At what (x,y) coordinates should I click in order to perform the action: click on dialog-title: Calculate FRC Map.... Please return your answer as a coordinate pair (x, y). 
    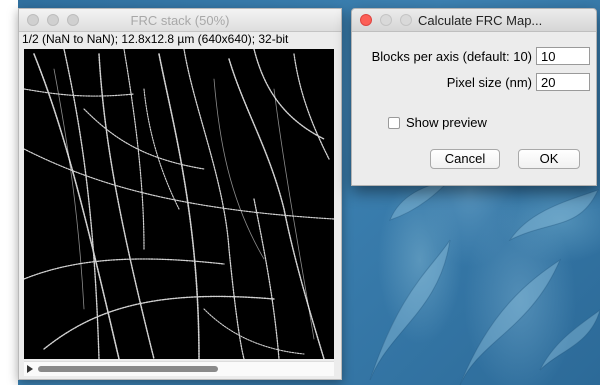
    Looking at the image, I should click on (480, 20).